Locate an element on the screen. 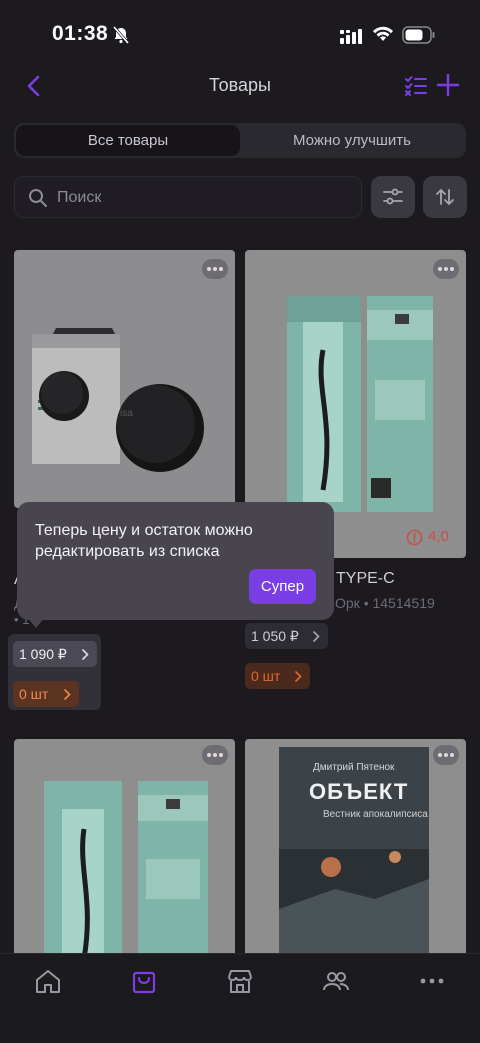  tooltip-confirm-button: Супер is located at coordinates (282, 586).